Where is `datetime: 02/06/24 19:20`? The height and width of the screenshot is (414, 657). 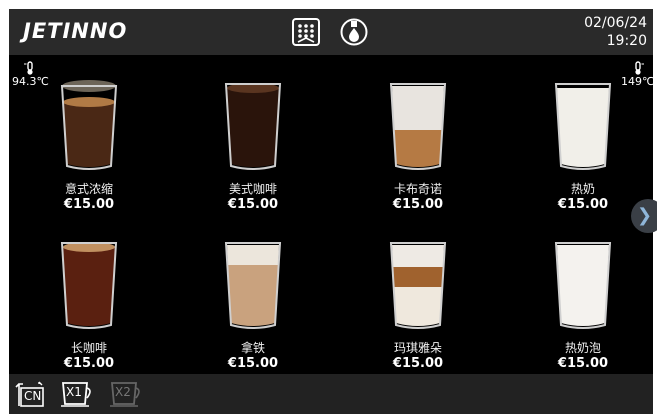
datetime: 02/06/24 19:20 is located at coordinates (615, 32).